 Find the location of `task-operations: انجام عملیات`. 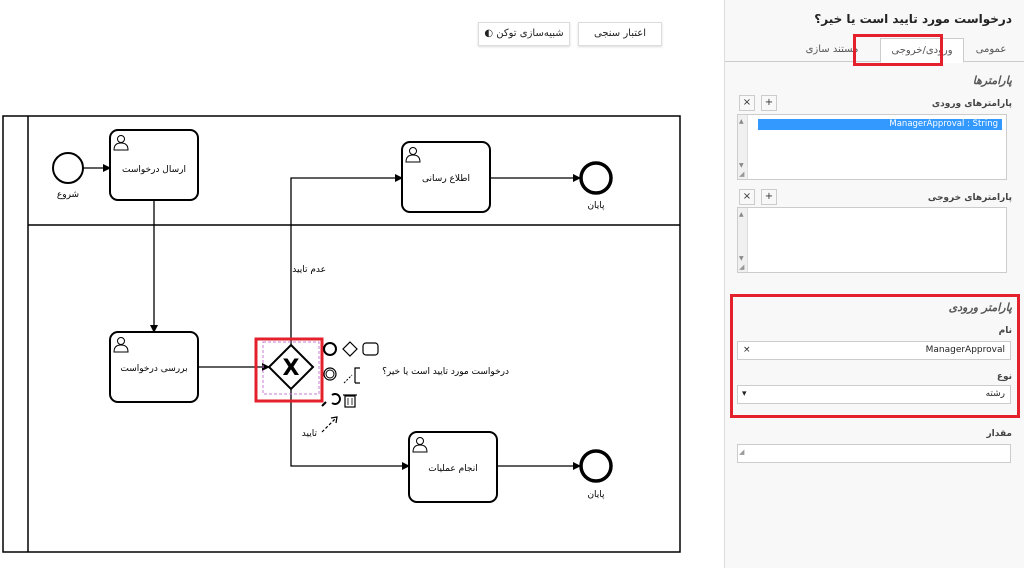

task-operations: انجام عملیات is located at coordinates (453, 467).